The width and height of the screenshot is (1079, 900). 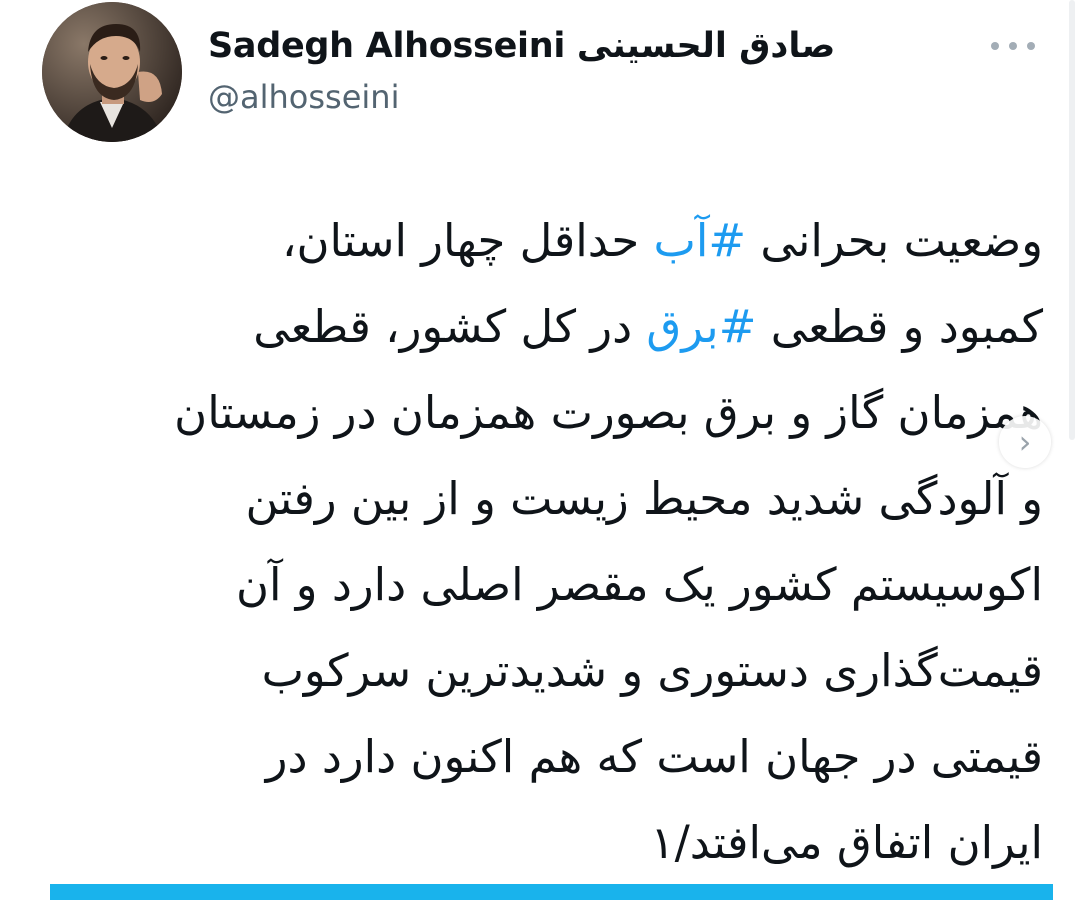 I want to click on tweet-line: اکوسیستم کشور یک مقصر اصلی دارد و آن, so click(x=541, y=585).